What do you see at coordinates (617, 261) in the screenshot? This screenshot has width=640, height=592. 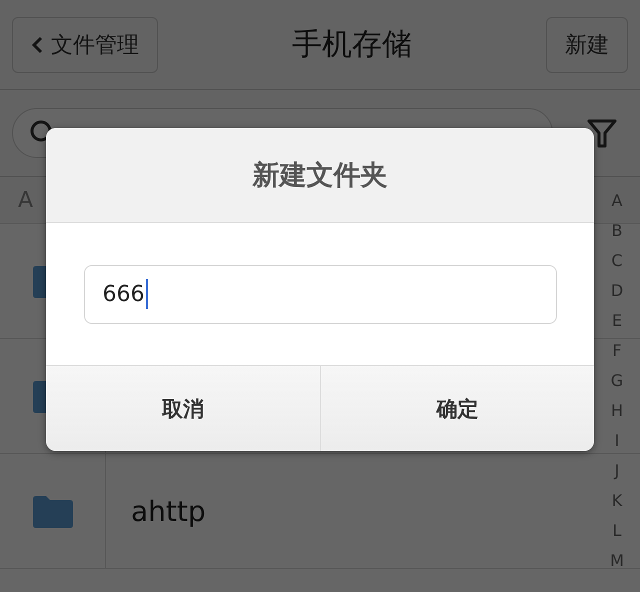 I see `index-letter: C` at bounding box center [617, 261].